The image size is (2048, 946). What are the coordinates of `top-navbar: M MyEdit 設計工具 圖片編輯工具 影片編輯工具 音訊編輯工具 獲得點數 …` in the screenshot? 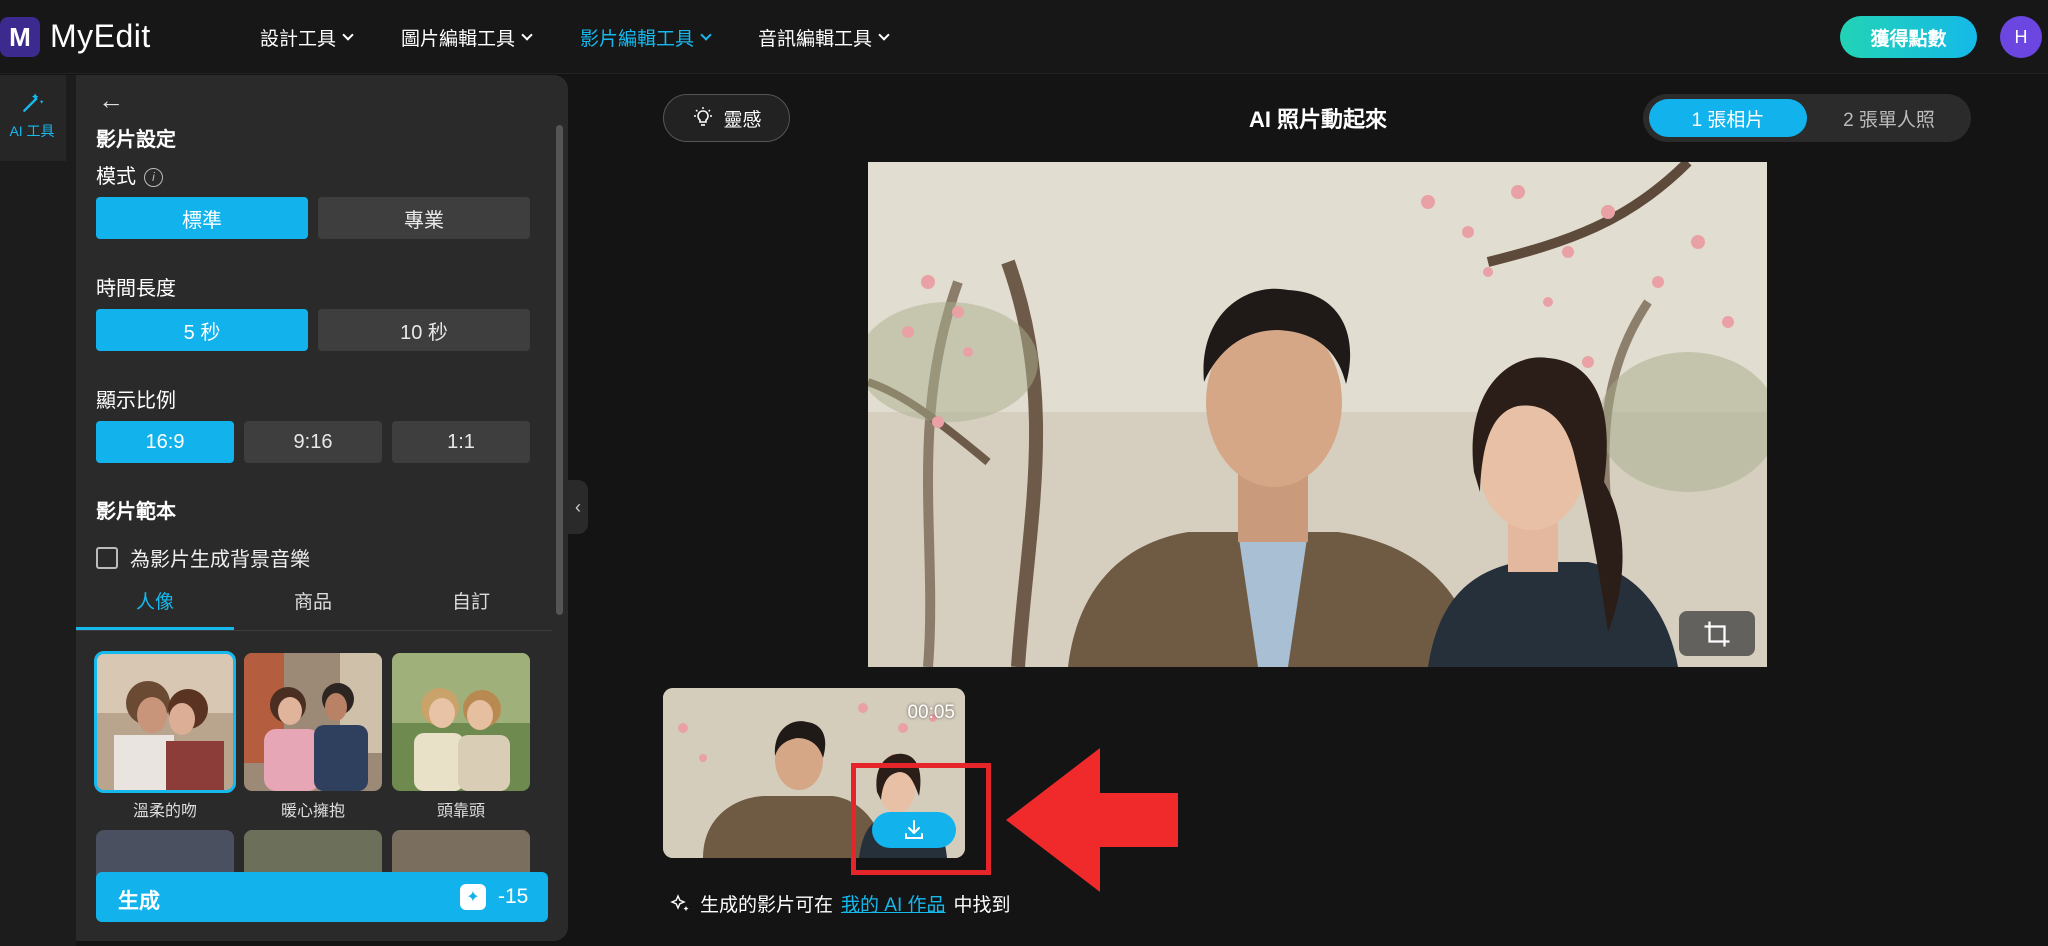 It's located at (1024, 37).